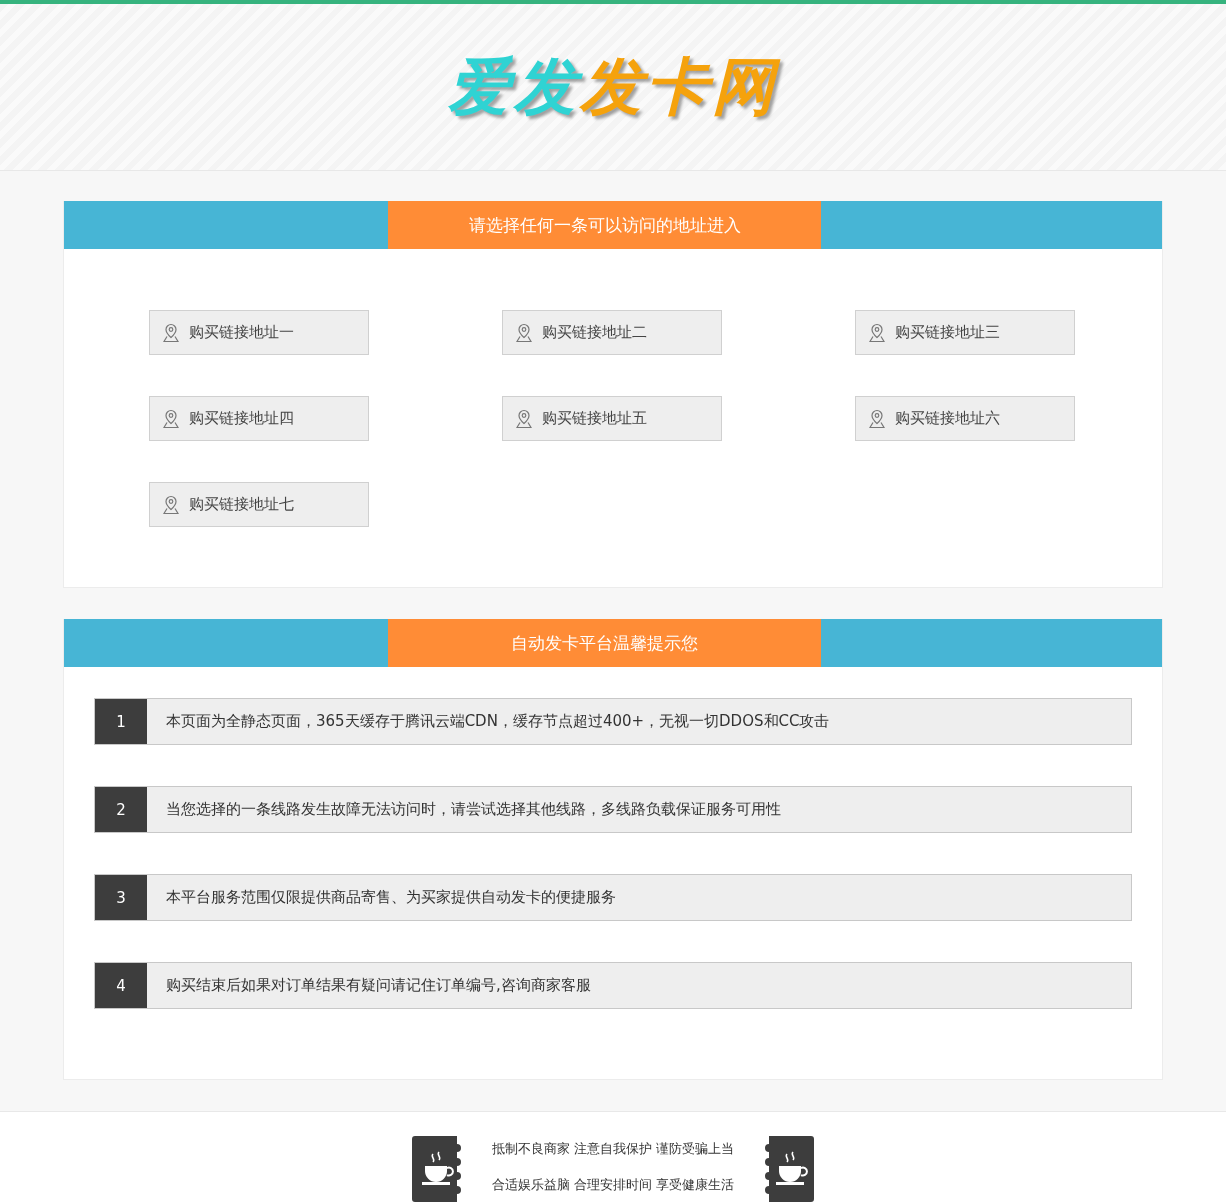  What do you see at coordinates (121, 897) in the screenshot?
I see `number-label: 3` at bounding box center [121, 897].